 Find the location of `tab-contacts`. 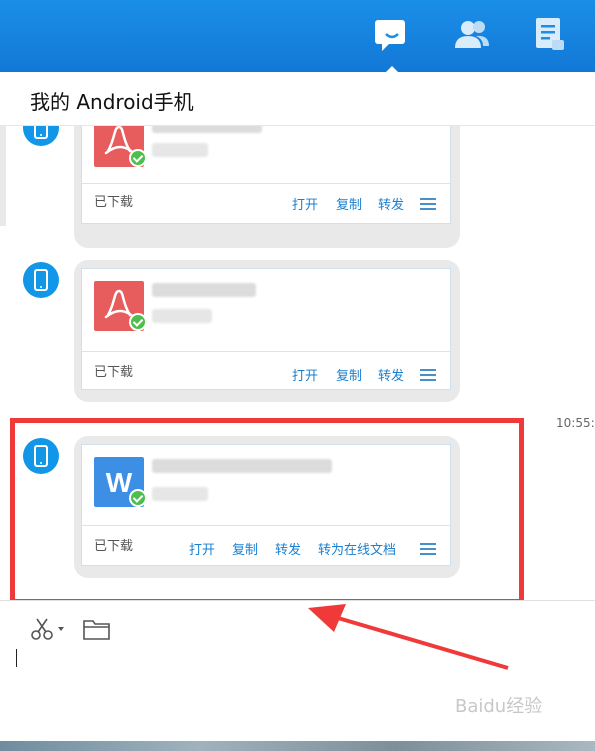

tab-contacts is located at coordinates (472, 34).